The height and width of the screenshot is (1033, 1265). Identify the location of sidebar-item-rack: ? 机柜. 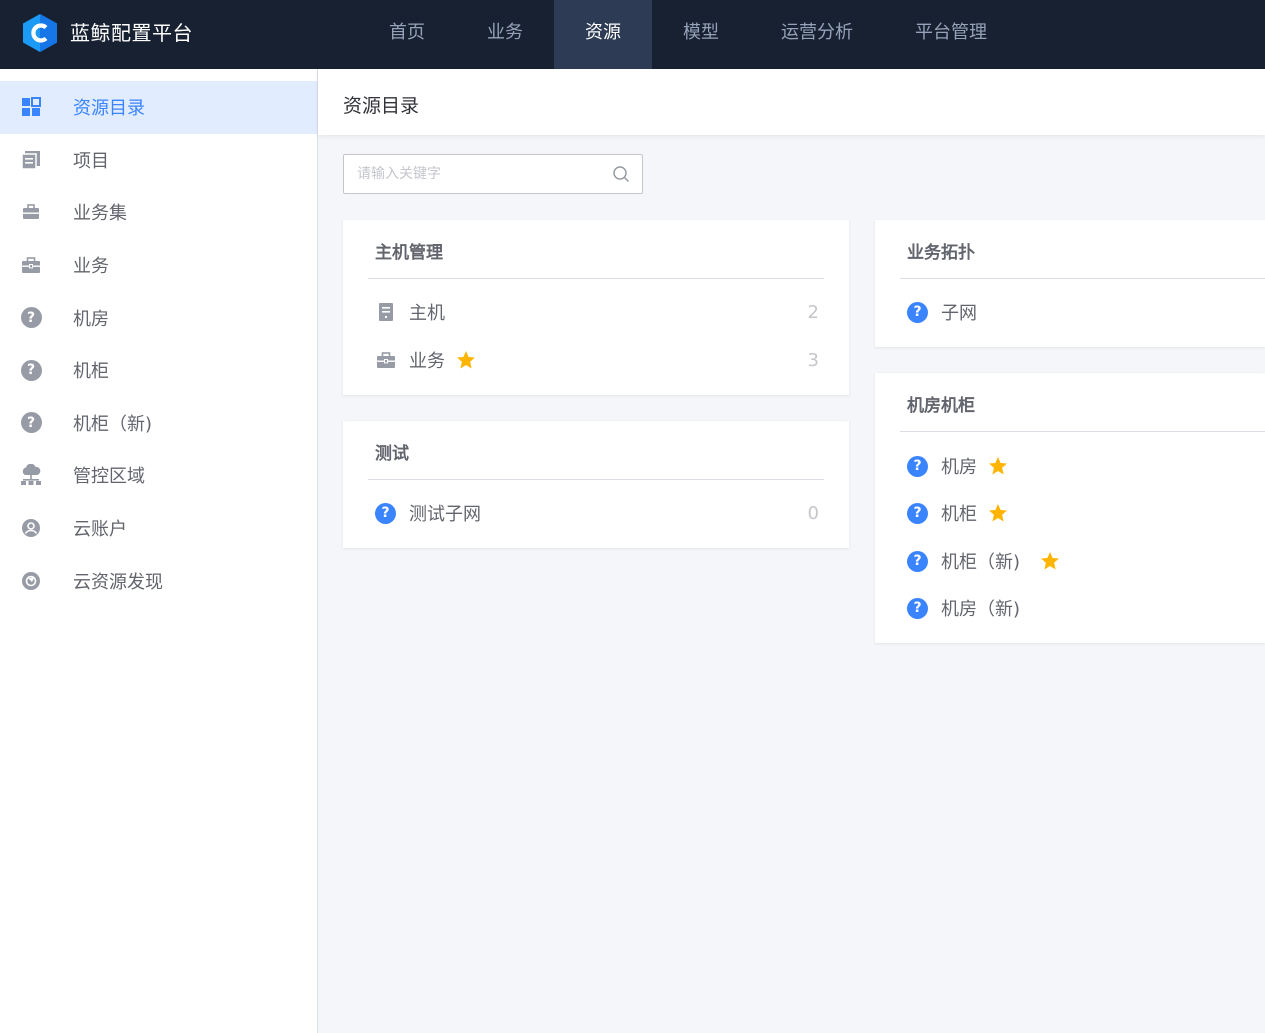
(158, 370).